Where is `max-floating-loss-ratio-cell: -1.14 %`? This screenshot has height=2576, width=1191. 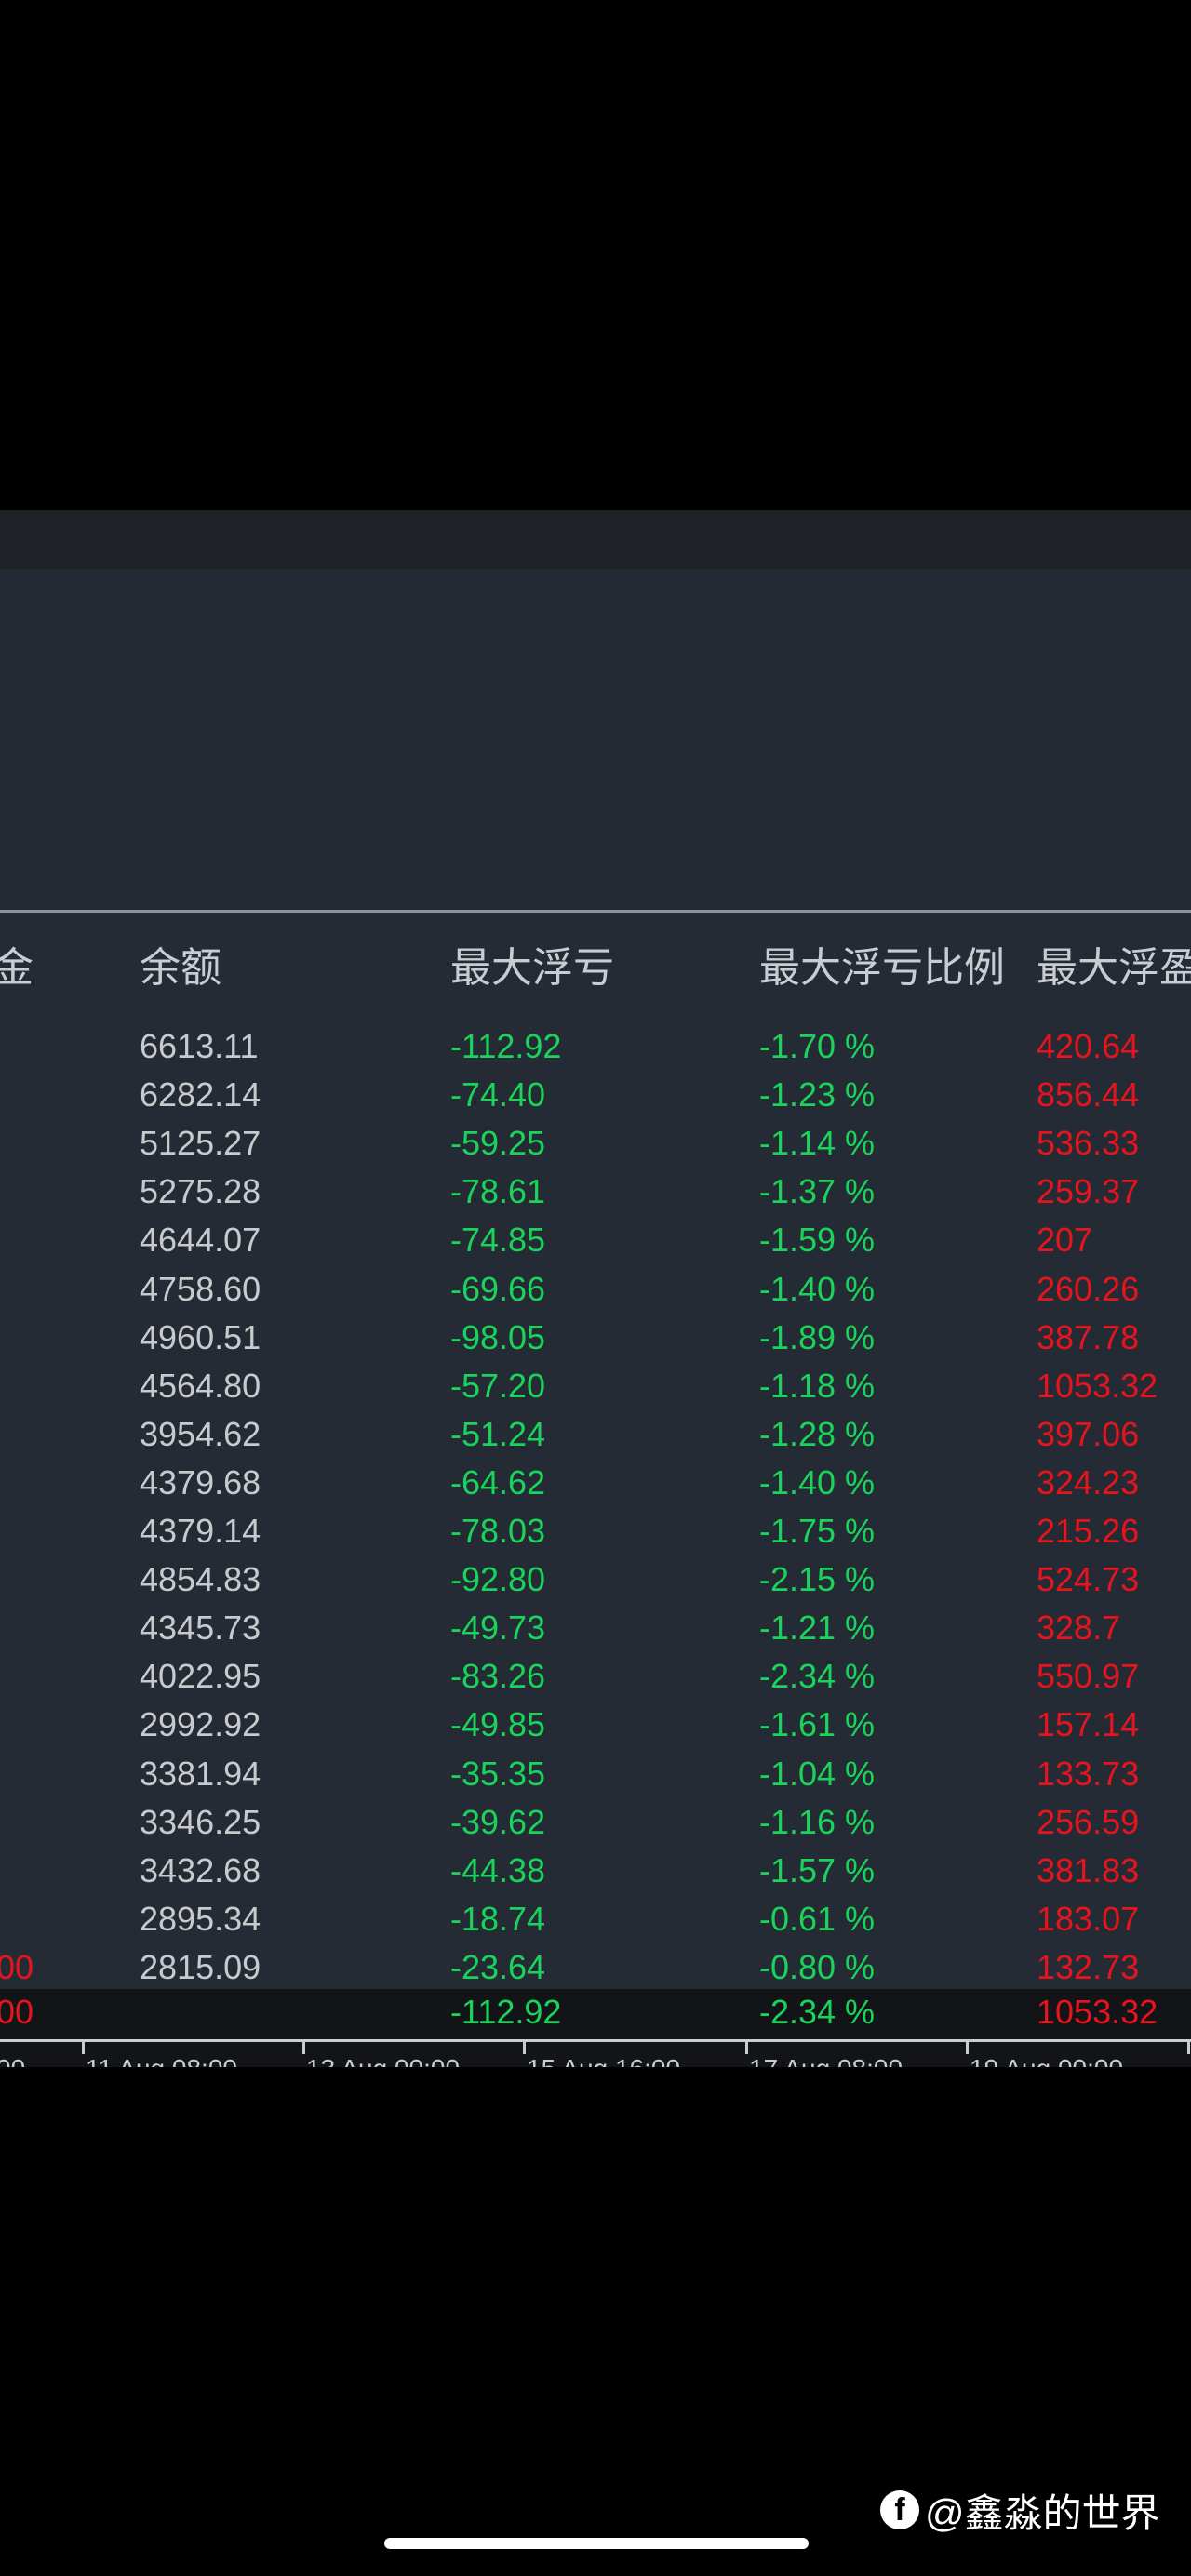 max-floating-loss-ratio-cell: -1.14 % is located at coordinates (817, 1143).